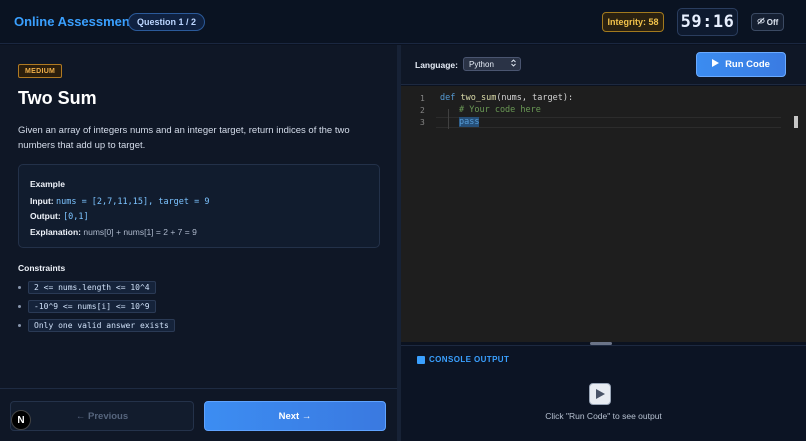 The image size is (806, 441). Describe the element at coordinates (761, 22) in the screenshot. I see `eye-off-icon` at that location.